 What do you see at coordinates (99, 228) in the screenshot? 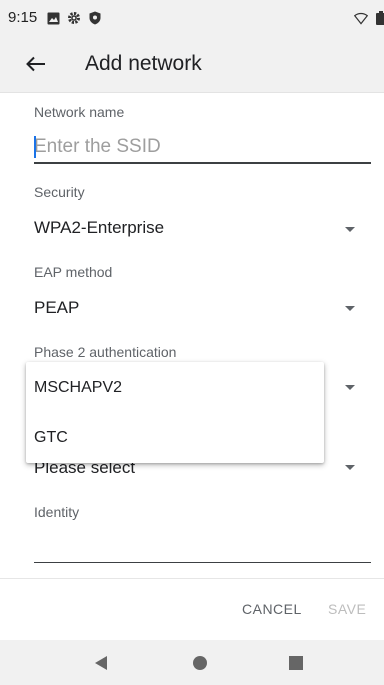
I see `security-select: WPA2-Enterprise` at bounding box center [99, 228].